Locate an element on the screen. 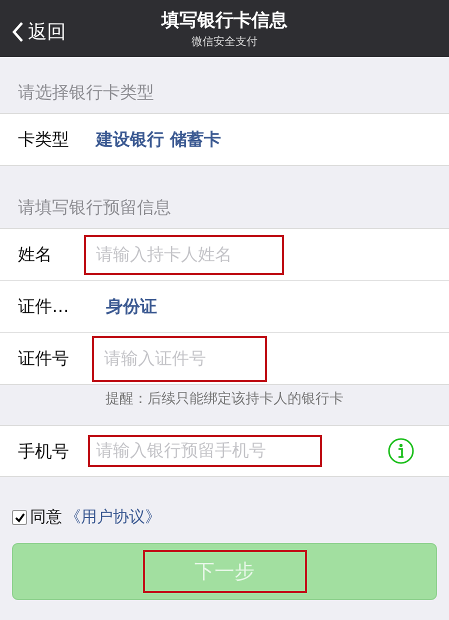  back-button: 返回 is located at coordinates (33, 31).